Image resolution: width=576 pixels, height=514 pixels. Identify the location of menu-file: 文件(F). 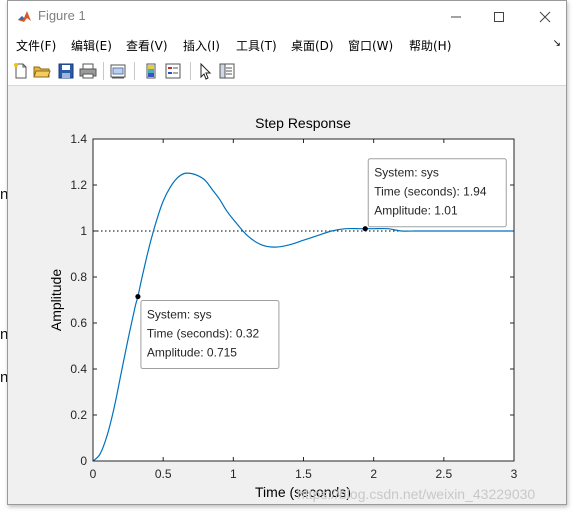
(36, 45).